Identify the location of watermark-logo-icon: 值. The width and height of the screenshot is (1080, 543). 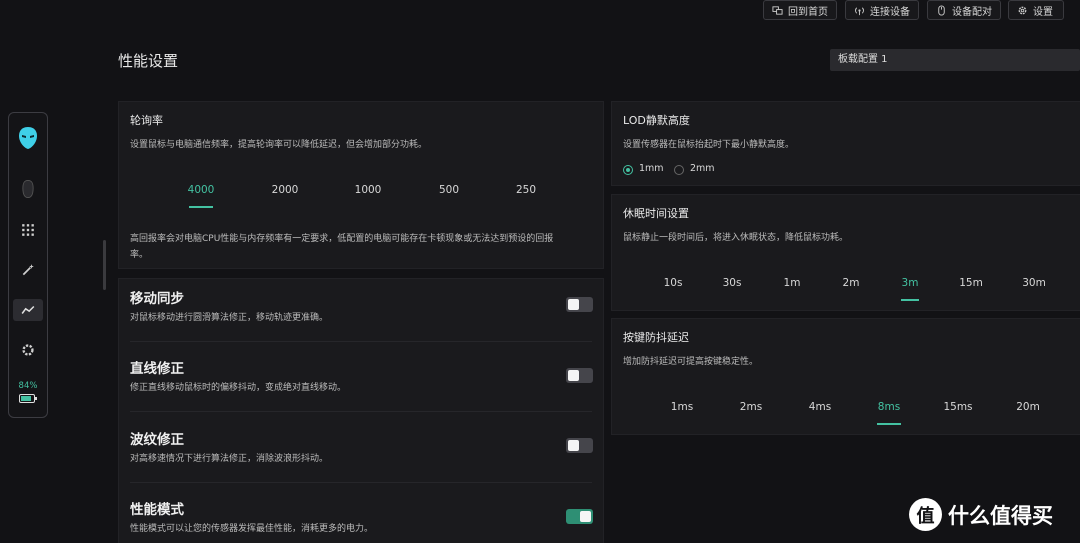
(925, 514).